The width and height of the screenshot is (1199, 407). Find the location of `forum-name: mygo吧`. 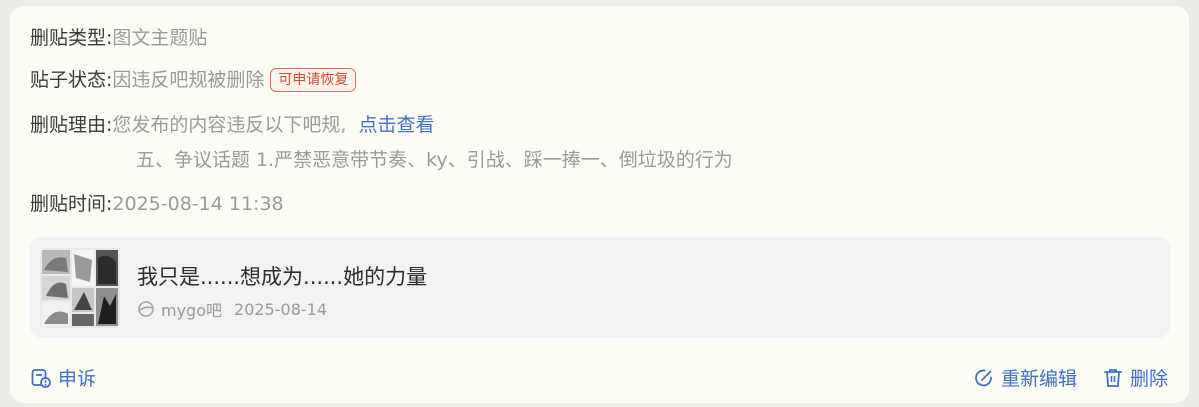

forum-name: mygo吧 is located at coordinates (191, 309).